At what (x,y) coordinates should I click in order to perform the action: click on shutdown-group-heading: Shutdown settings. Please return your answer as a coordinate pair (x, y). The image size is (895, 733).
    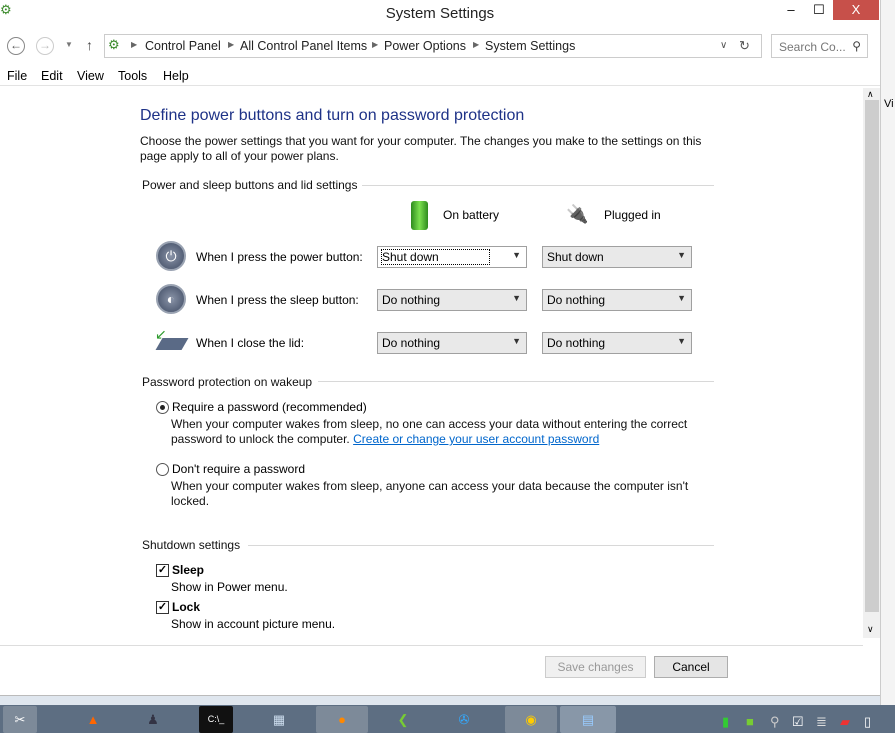
    Looking at the image, I should click on (191, 545).